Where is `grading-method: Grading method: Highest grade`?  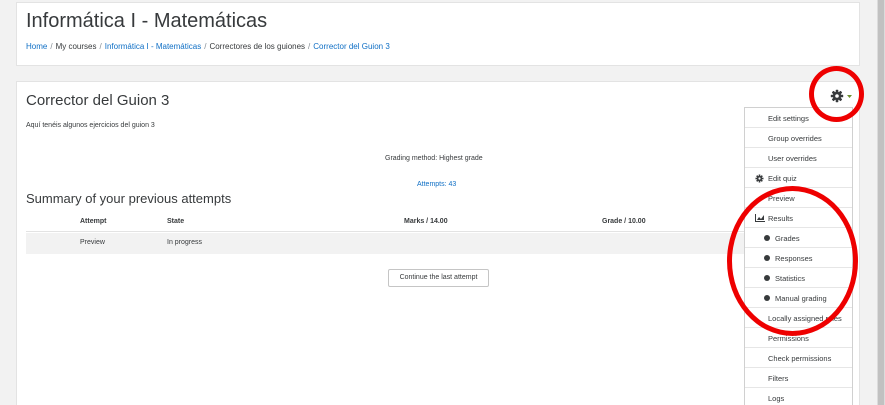
grading-method: Grading method: Highest grade is located at coordinates (434, 158).